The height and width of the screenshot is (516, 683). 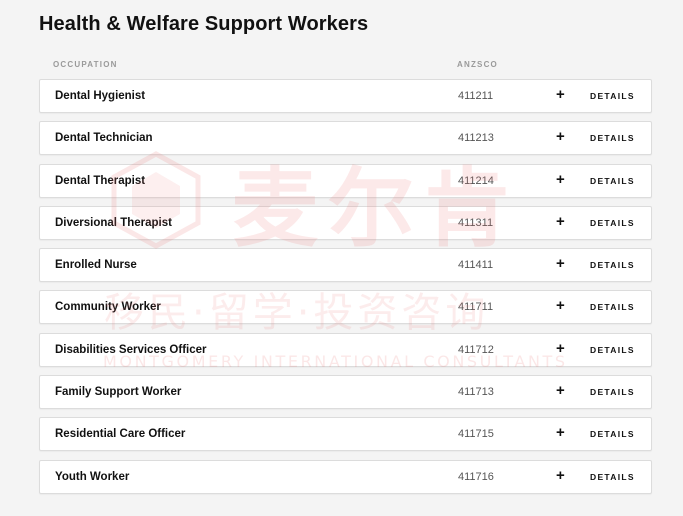 What do you see at coordinates (92, 476) in the screenshot?
I see `occupation-name: Youth Worker` at bounding box center [92, 476].